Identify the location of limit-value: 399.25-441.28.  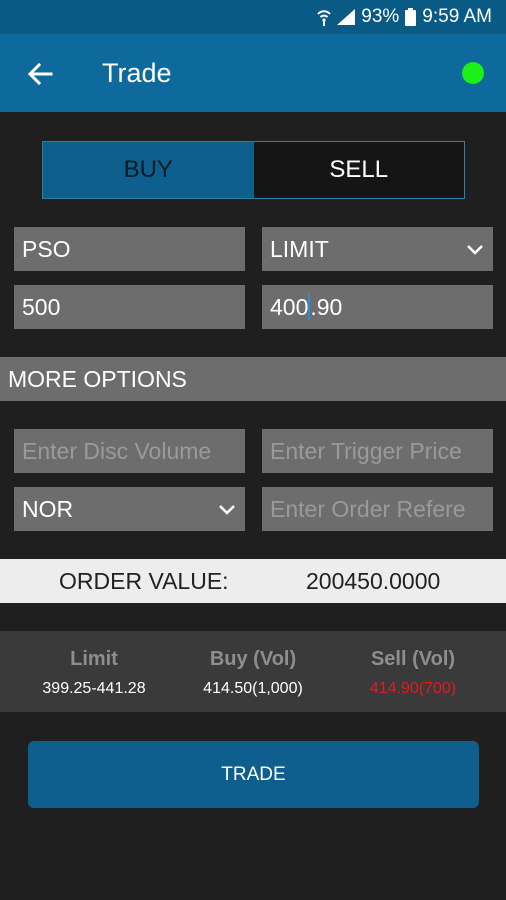
(94, 688).